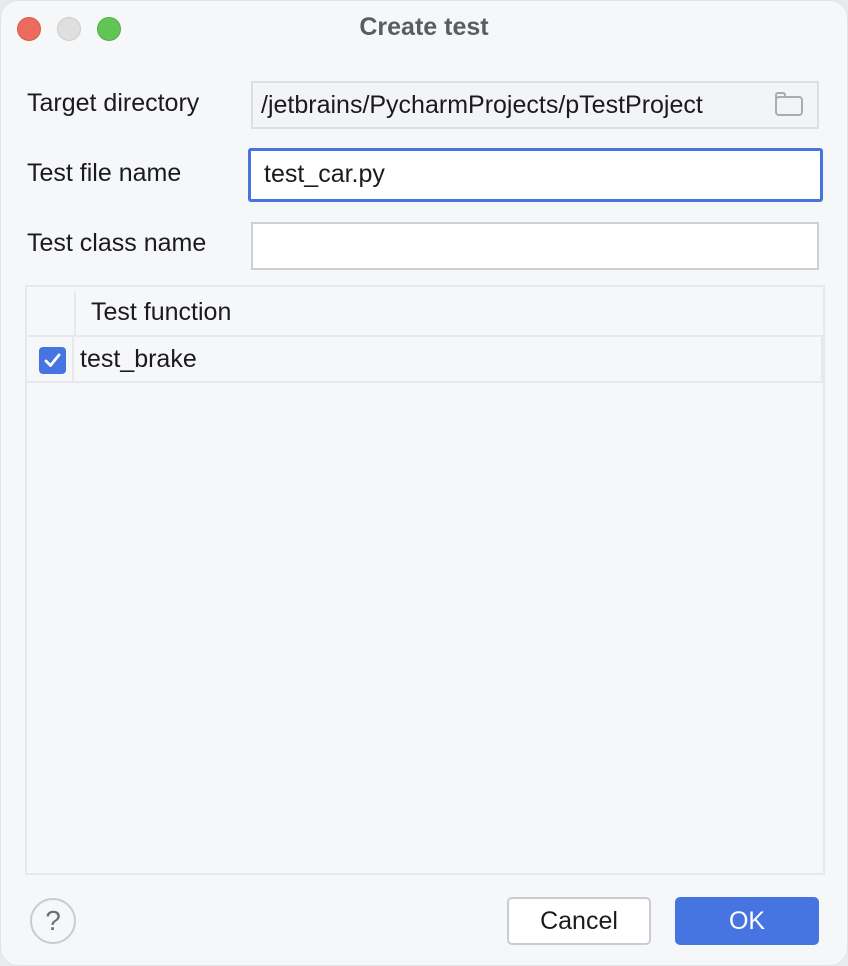 The image size is (848, 966). I want to click on test-class-name-input, so click(535, 246).